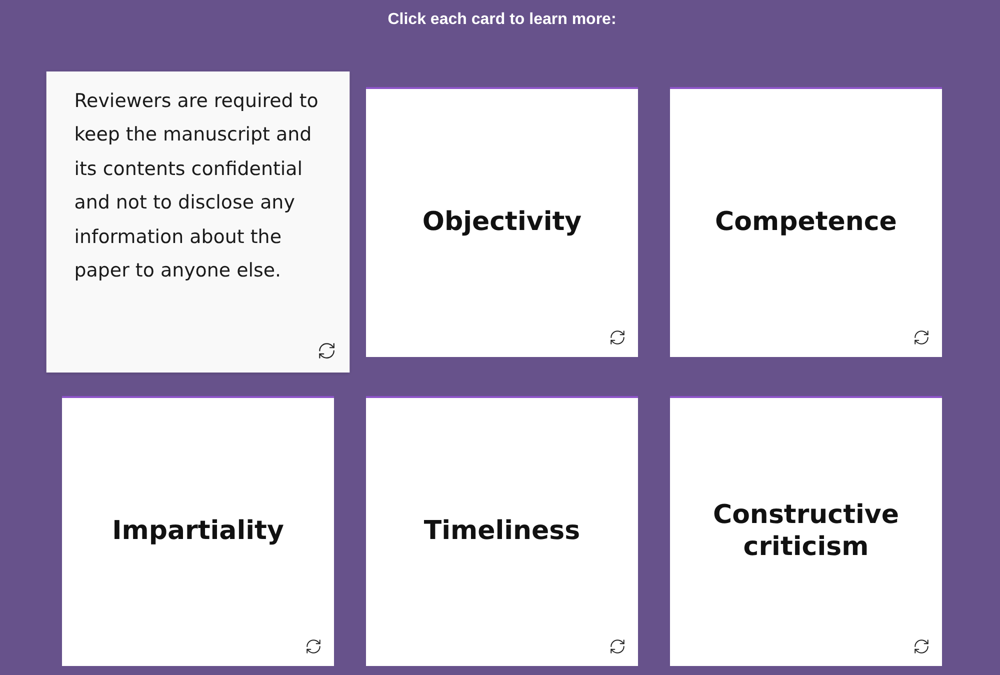  I want to click on flip-card: Impartiality, so click(198, 531).